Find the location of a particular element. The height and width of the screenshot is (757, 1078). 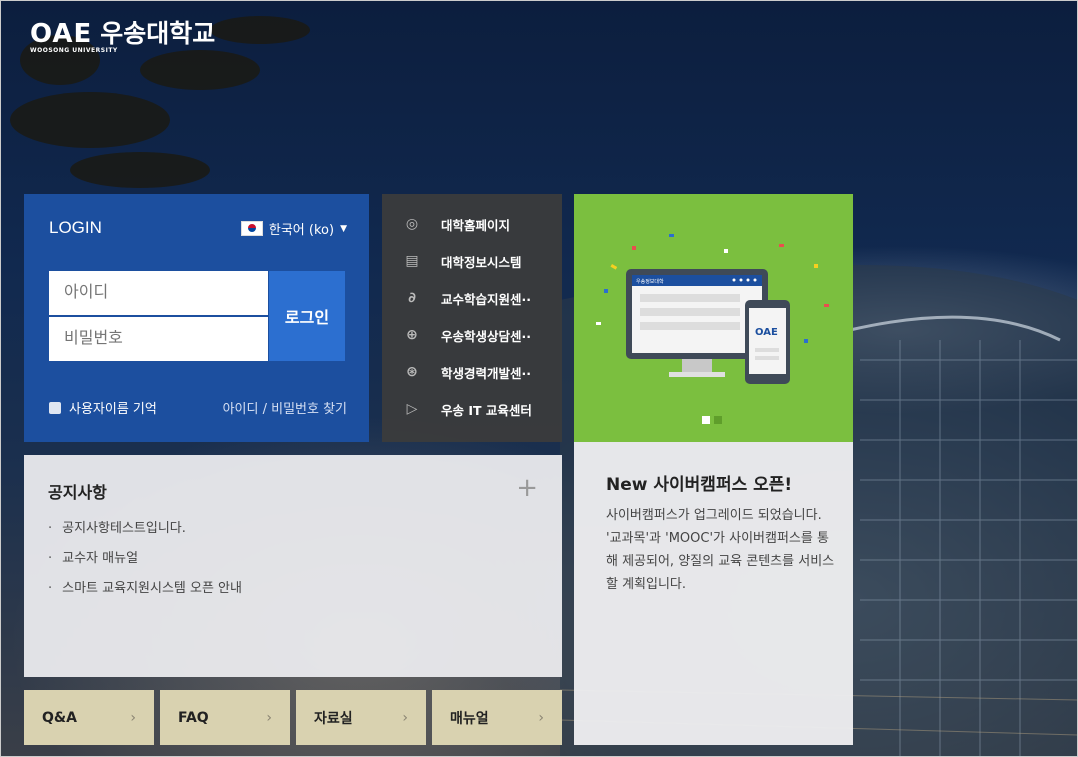

news-title: New 사이버캠퍼스 오픈! is located at coordinates (699, 485).